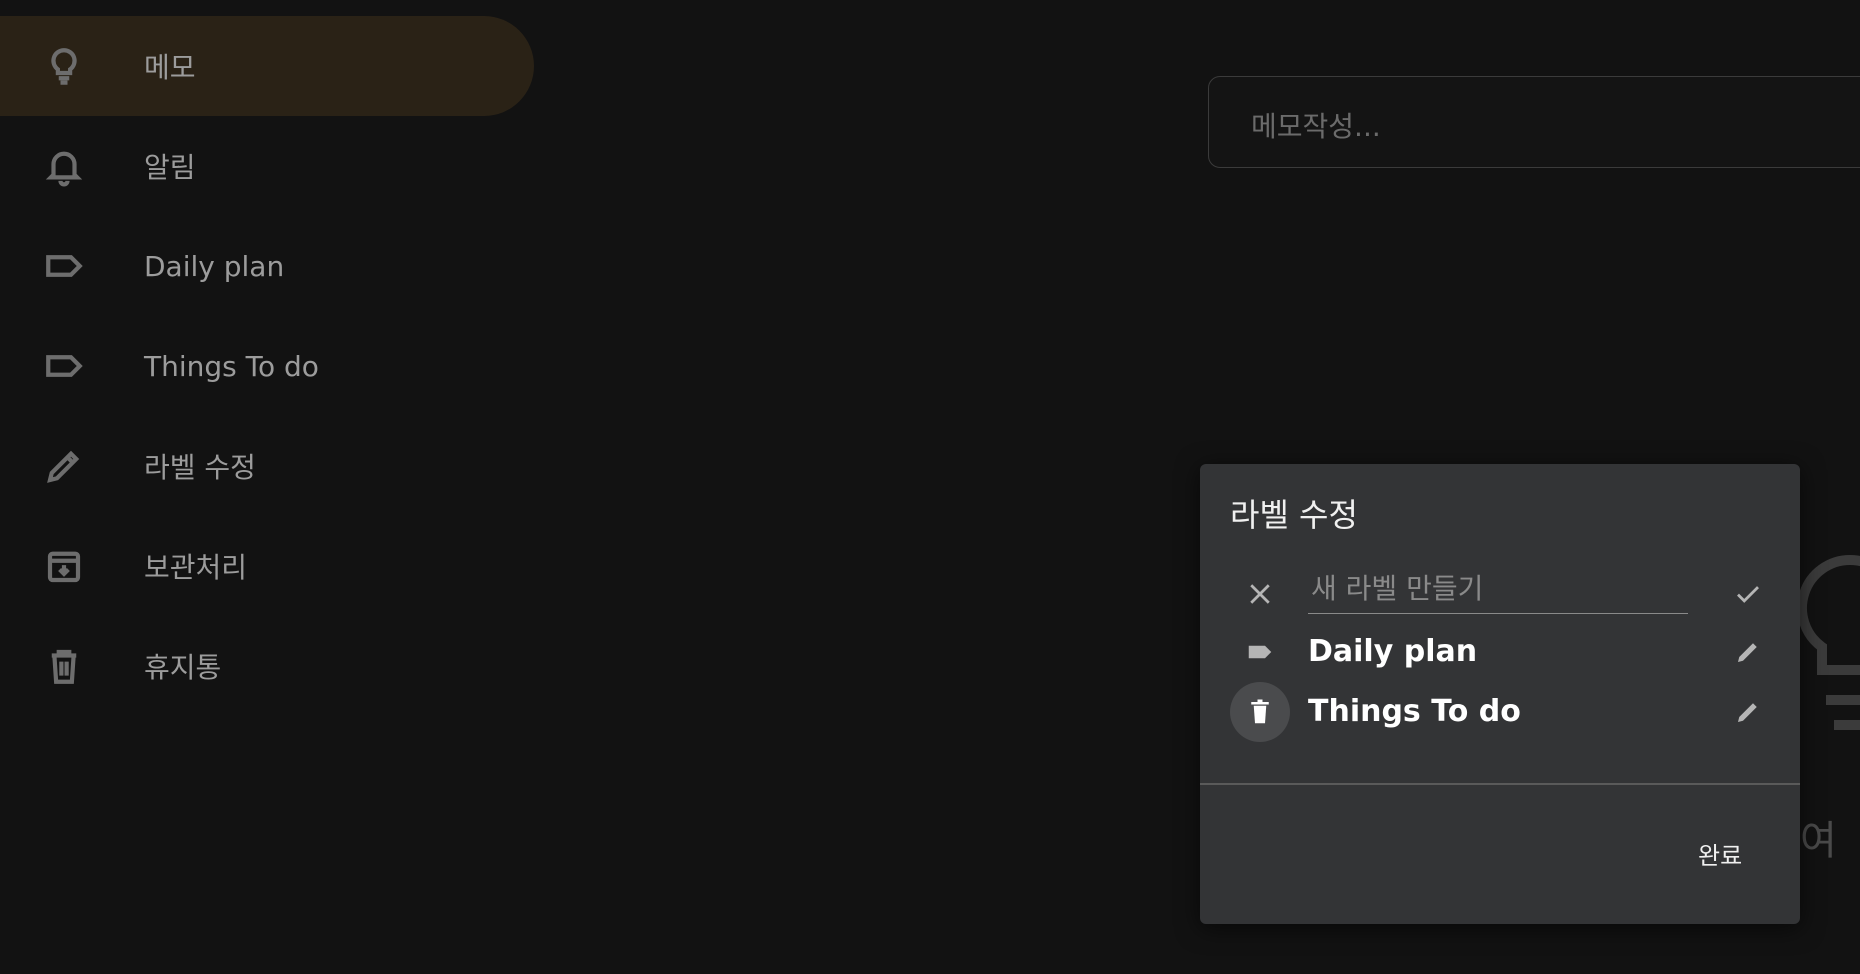  What do you see at coordinates (64, 566) in the screenshot?
I see `archive-icon` at bounding box center [64, 566].